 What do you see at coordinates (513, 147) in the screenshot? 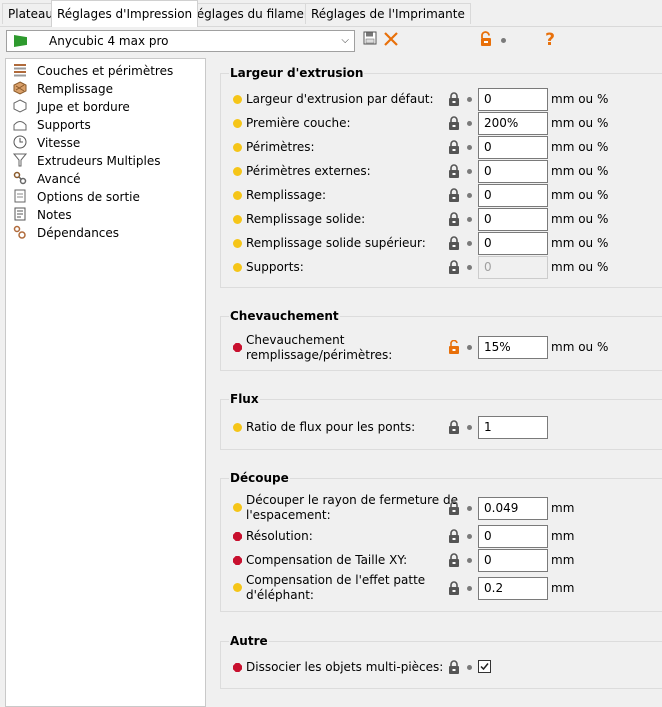
I see `perimeters-width-input: 0` at bounding box center [513, 147].